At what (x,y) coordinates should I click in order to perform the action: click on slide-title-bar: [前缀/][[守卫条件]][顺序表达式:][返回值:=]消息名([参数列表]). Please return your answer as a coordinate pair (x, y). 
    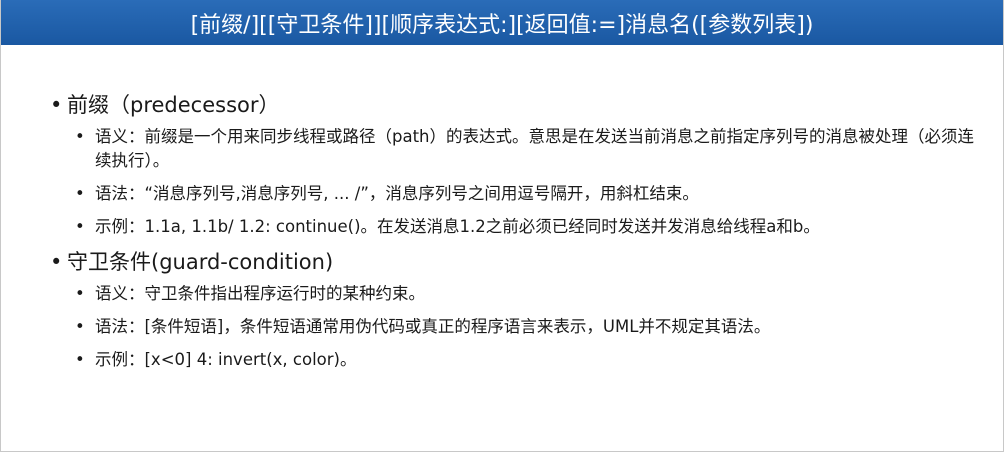
    Looking at the image, I should click on (502, 22).